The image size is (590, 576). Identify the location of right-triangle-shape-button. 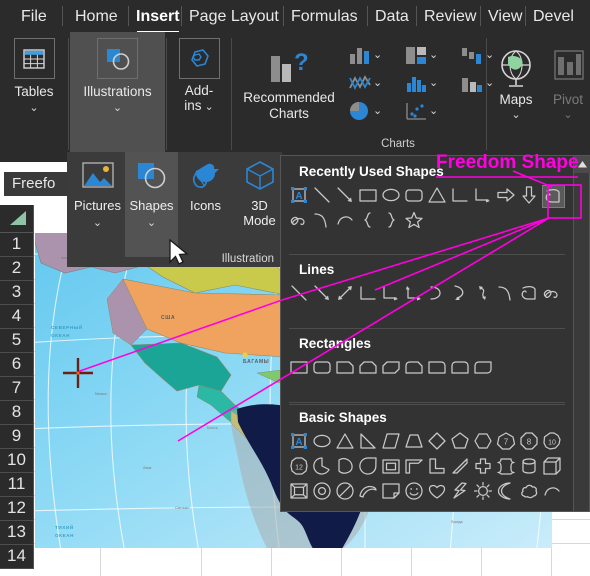
(369, 442).